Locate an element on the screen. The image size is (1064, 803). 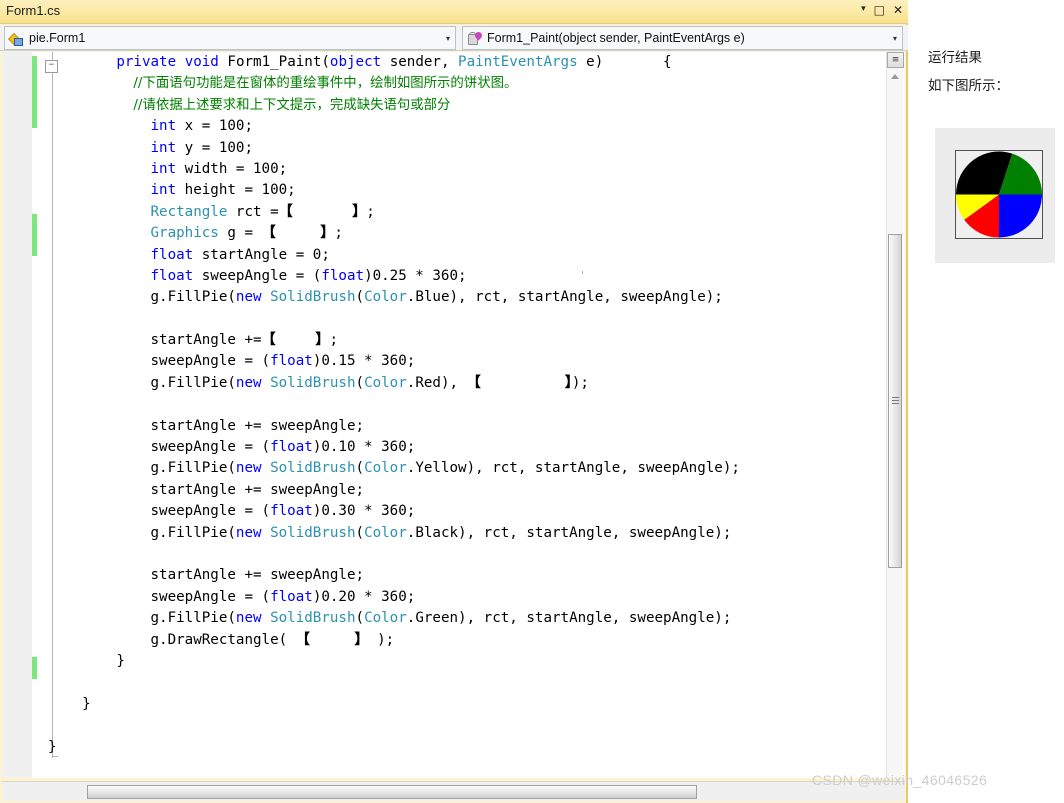
pie-slice-blue is located at coordinates (1020, 216).